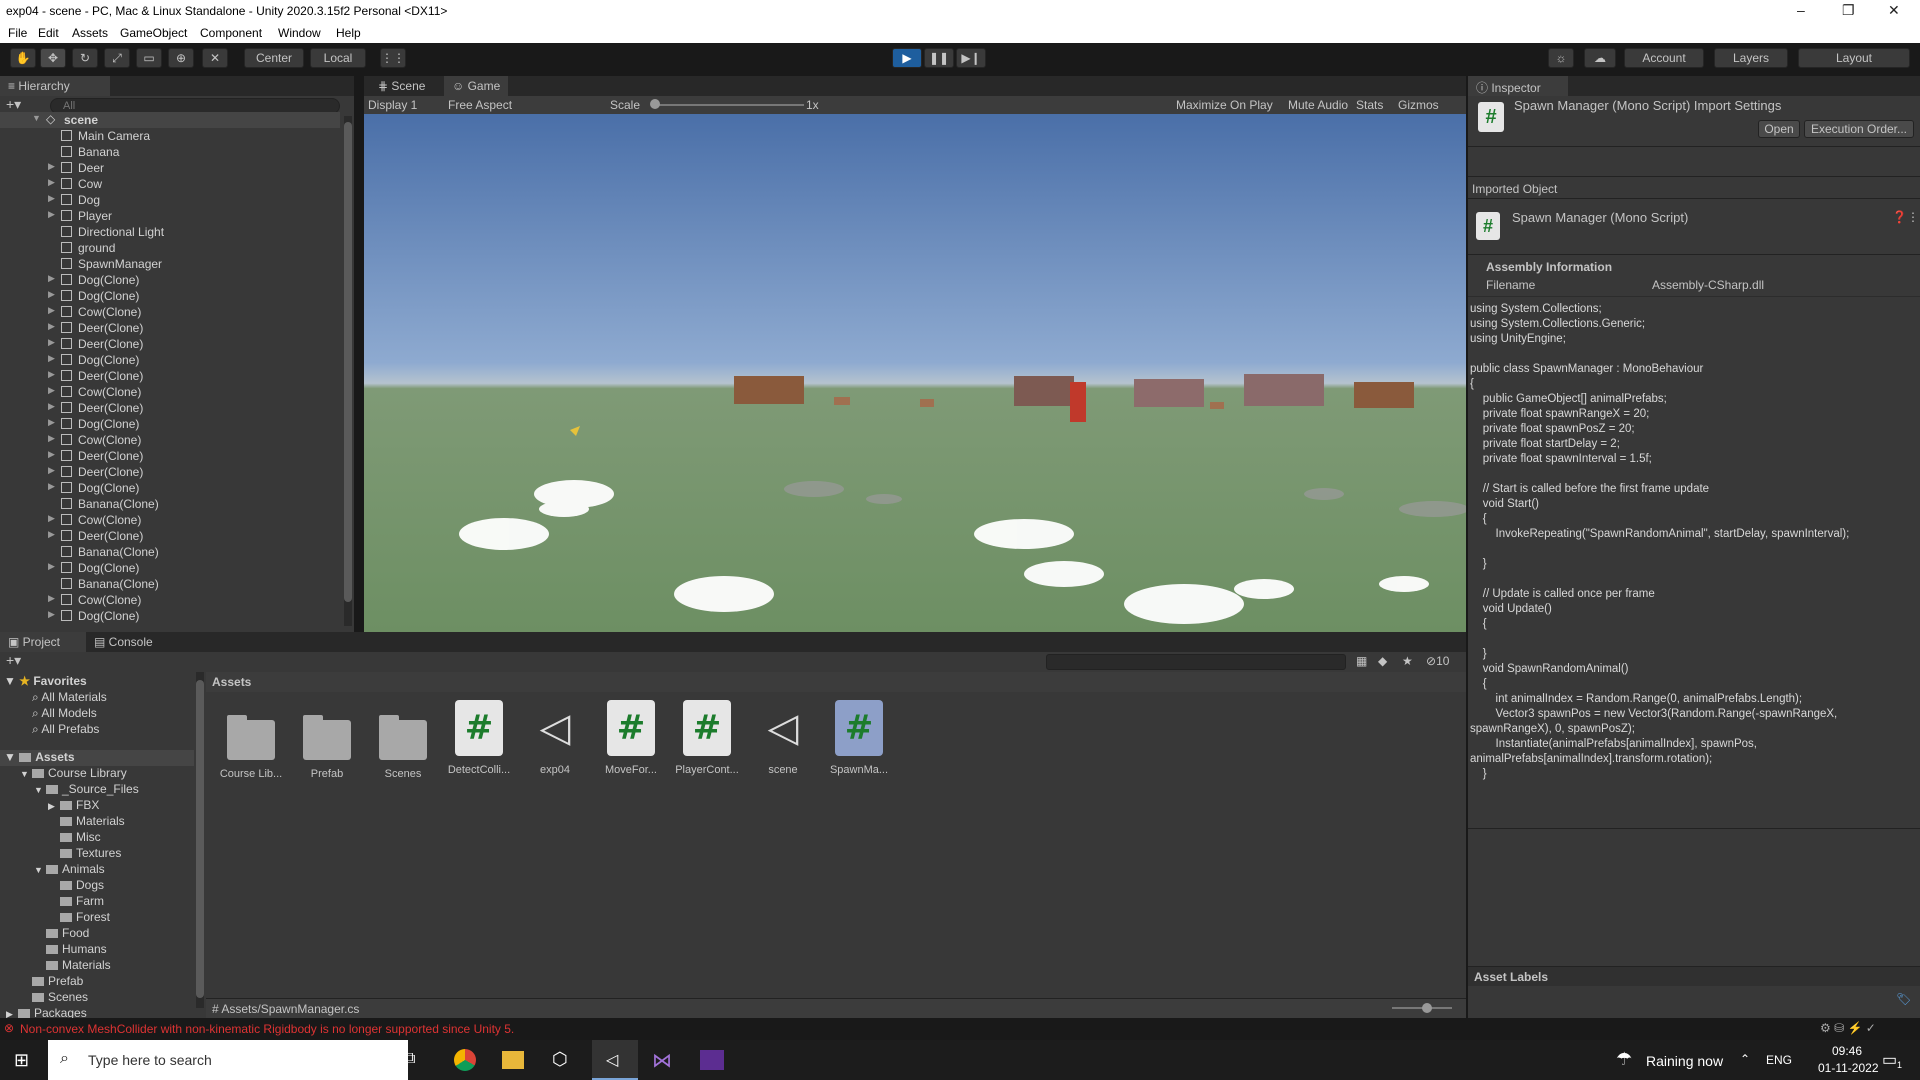 The height and width of the screenshot is (1080, 1920). Describe the element at coordinates (348, 33) in the screenshot. I see `menu-help: Help` at that location.